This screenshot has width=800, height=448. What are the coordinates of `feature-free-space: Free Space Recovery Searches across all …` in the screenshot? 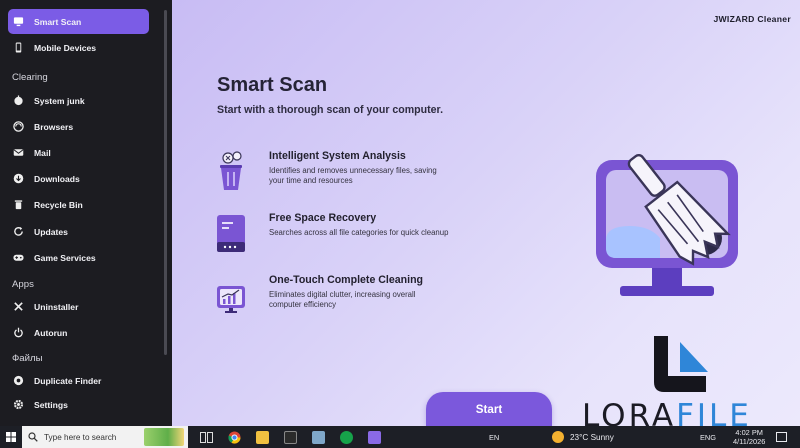 It's located at (346, 237).